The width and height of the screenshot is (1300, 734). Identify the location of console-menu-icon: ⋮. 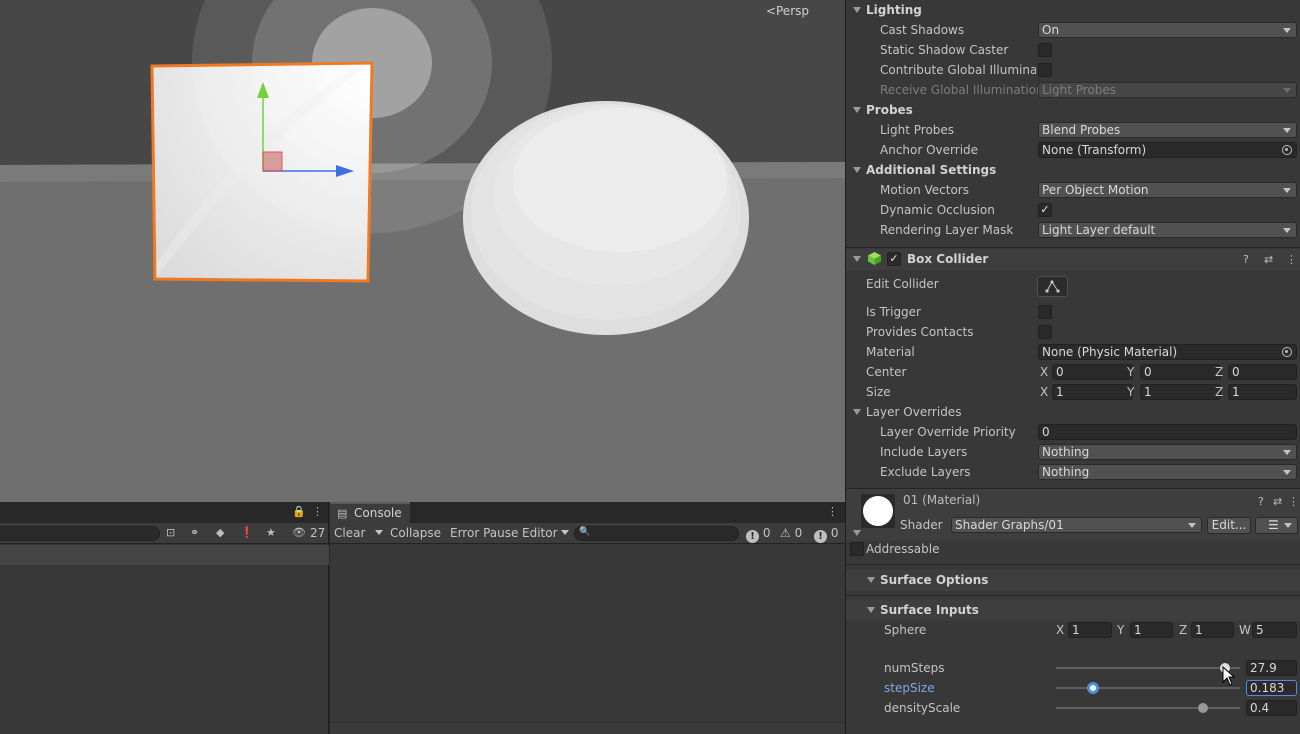
(832, 511).